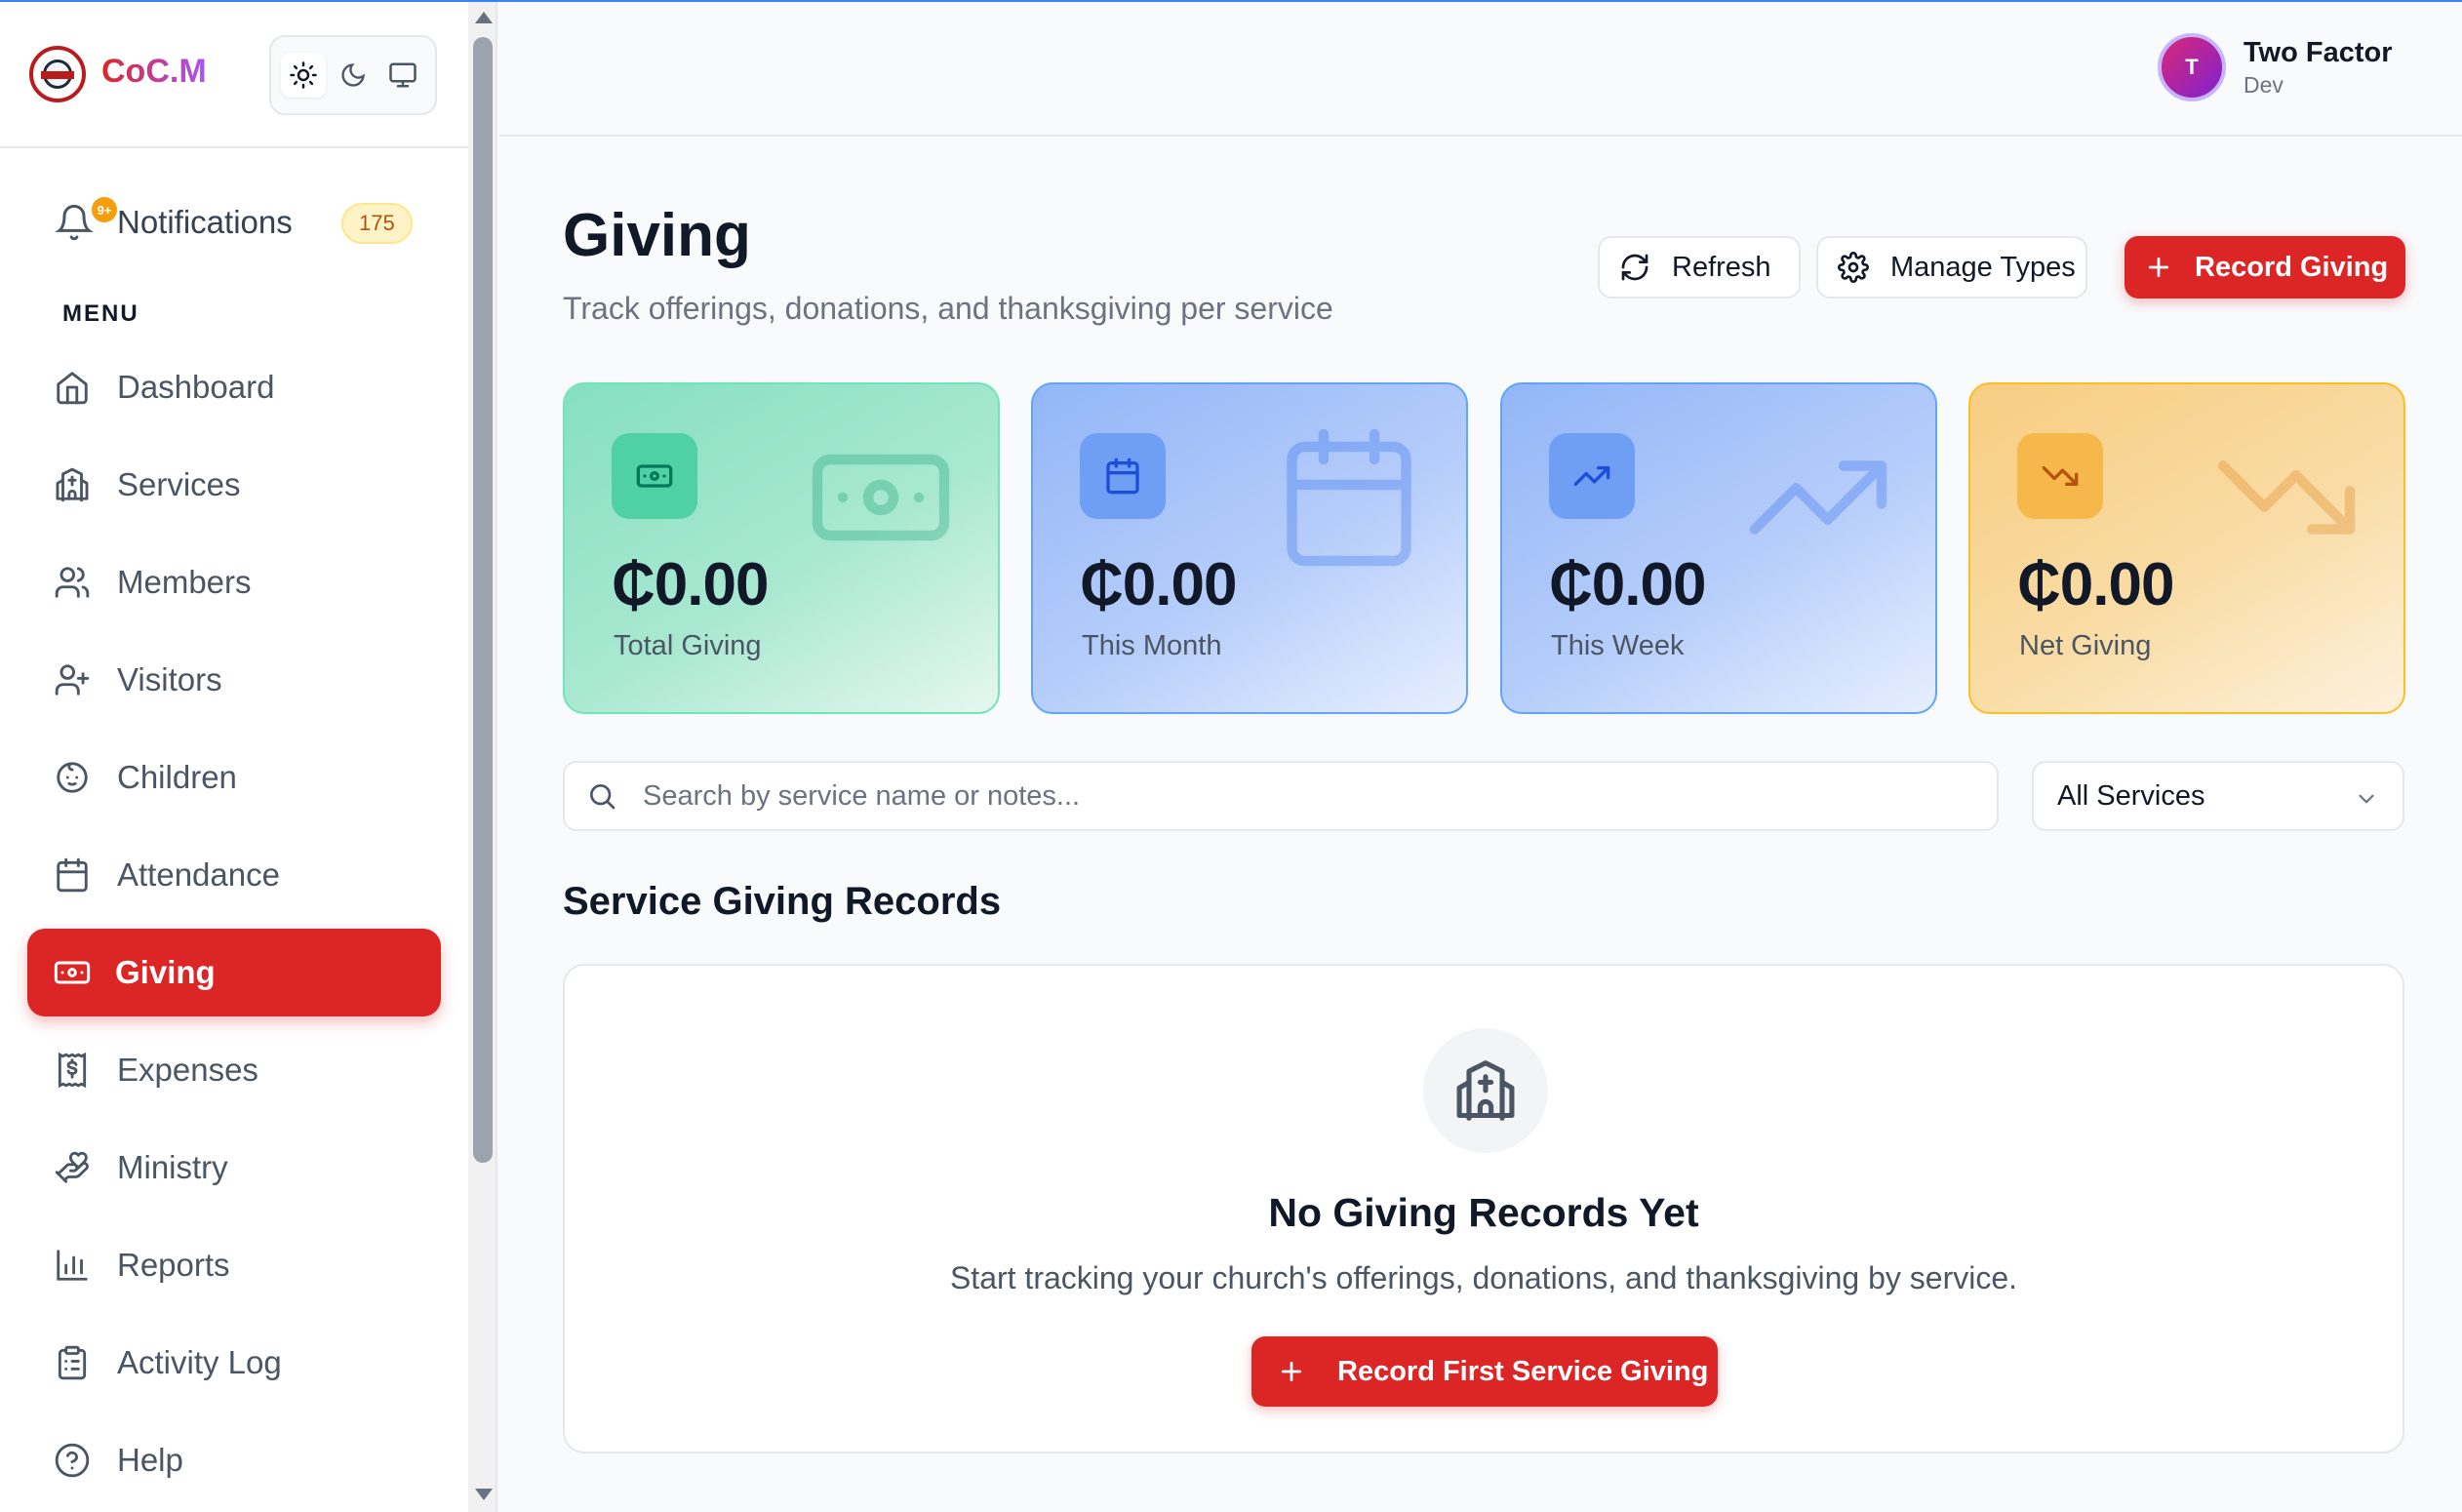 This screenshot has width=2462, height=1512. Describe the element at coordinates (688, 645) in the screenshot. I see `stat-label: Total Giving` at that location.